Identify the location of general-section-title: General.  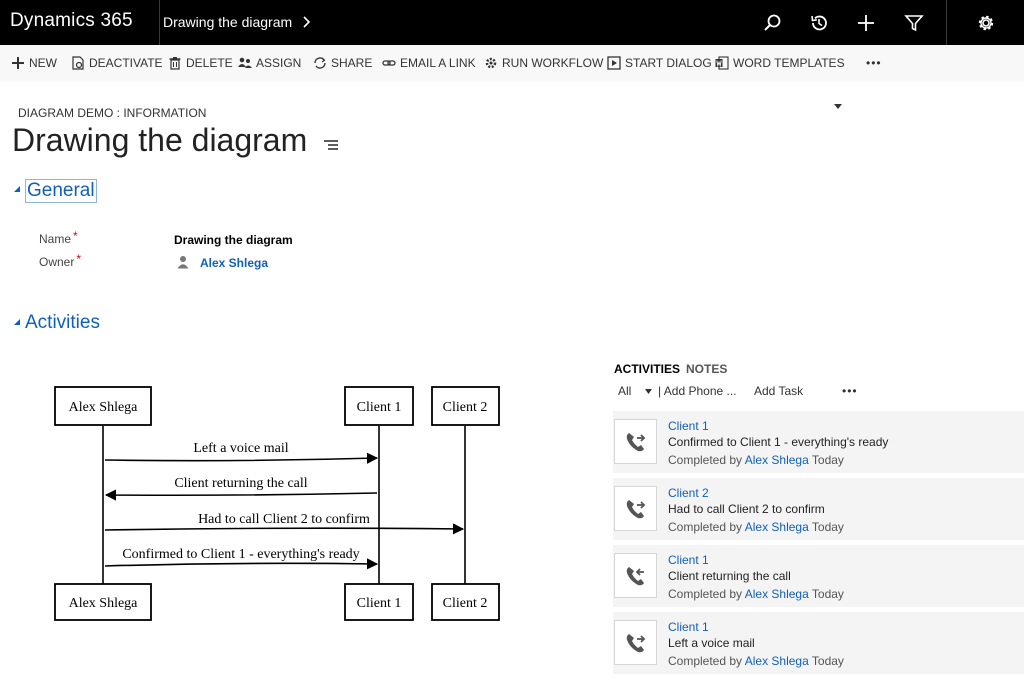
(61, 191).